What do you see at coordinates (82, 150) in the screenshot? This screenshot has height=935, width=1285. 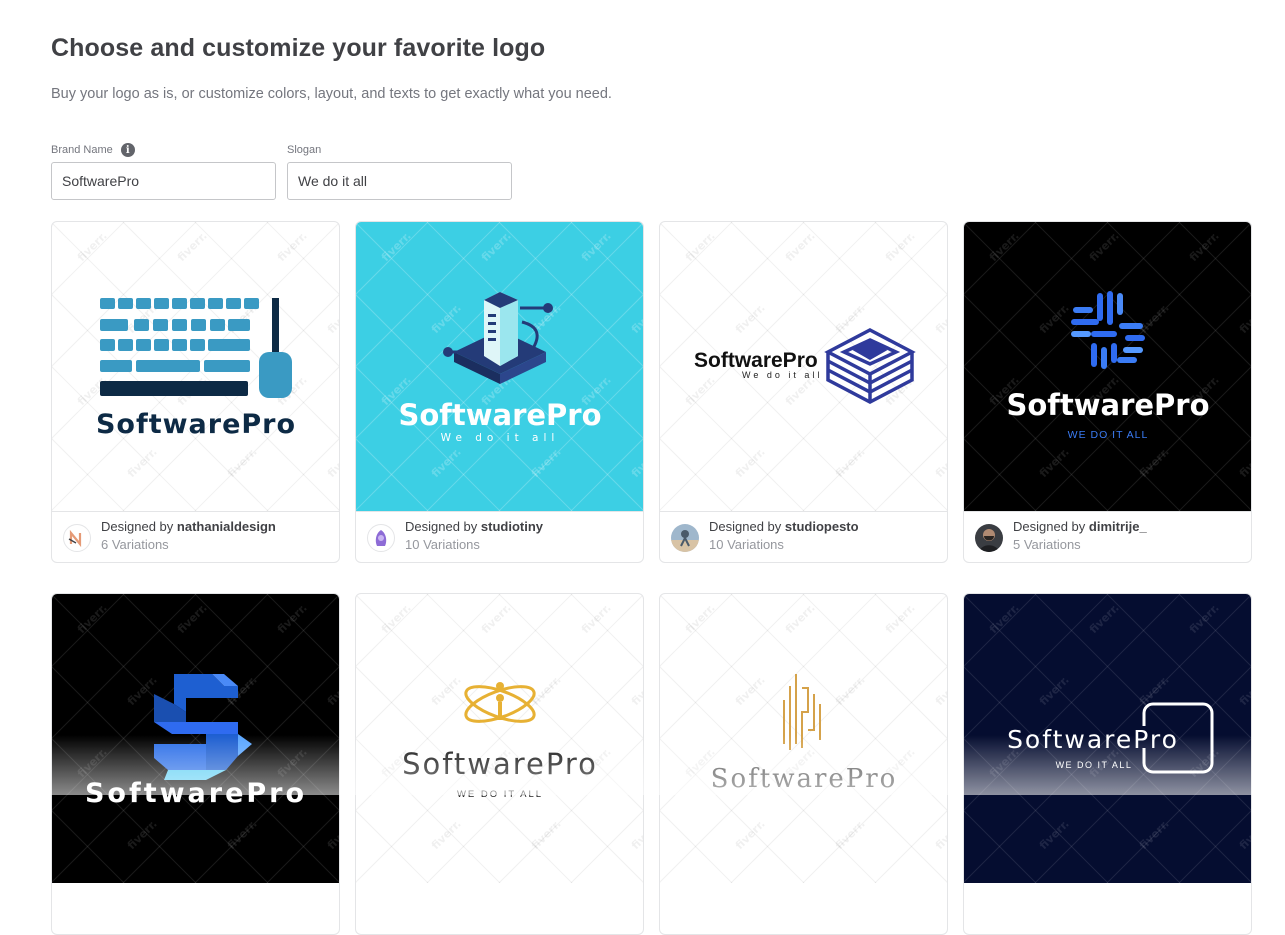 I see `brand-name-label: Brand Name` at bounding box center [82, 150].